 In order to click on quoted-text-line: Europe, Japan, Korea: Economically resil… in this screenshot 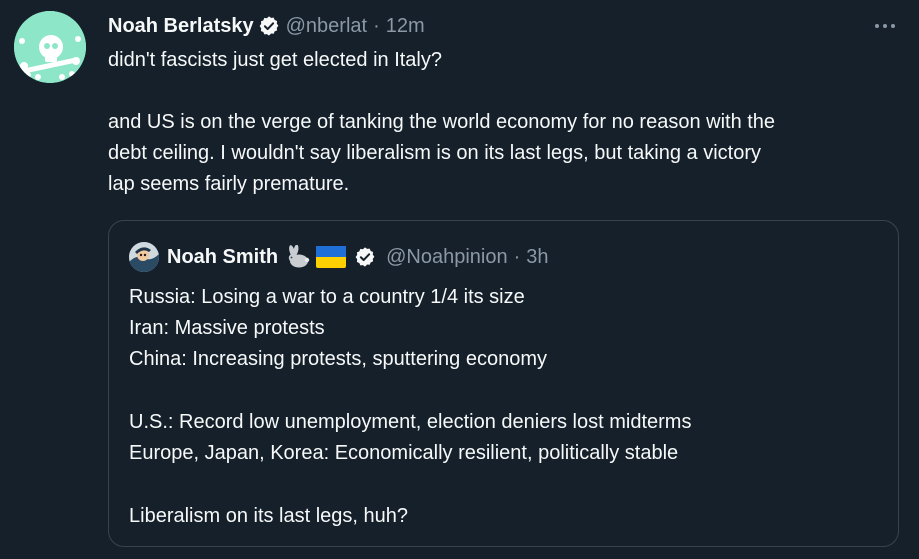, I will do `click(404, 453)`.